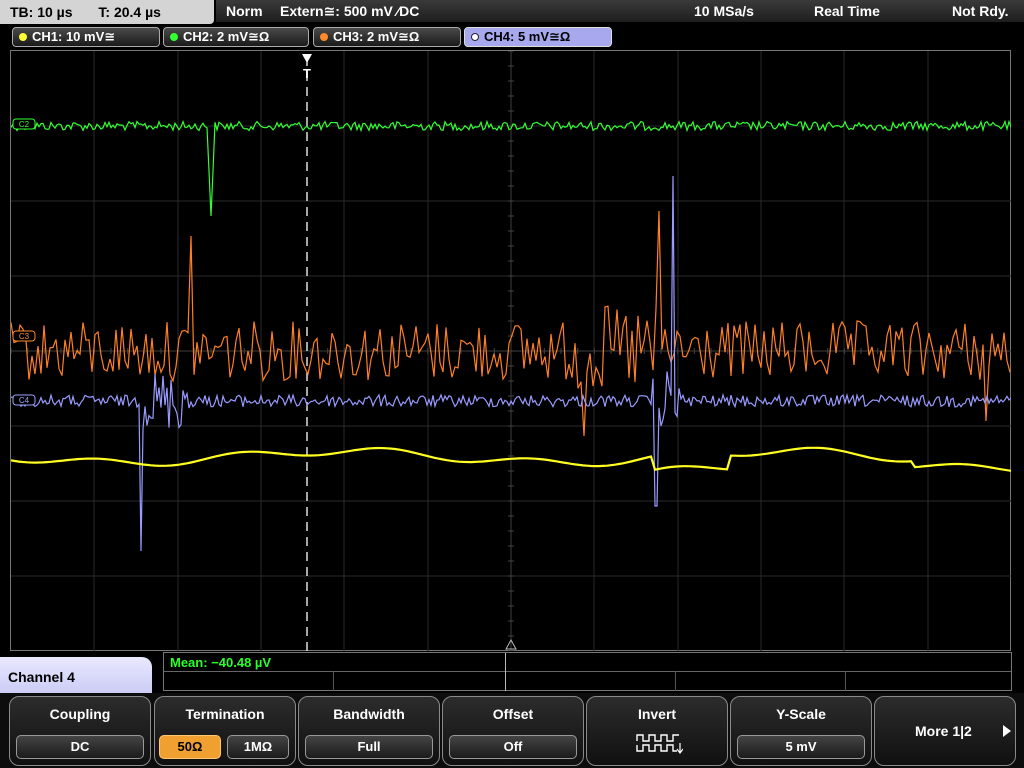 The height and width of the screenshot is (768, 1024). I want to click on ch1-dot-icon, so click(23, 37).